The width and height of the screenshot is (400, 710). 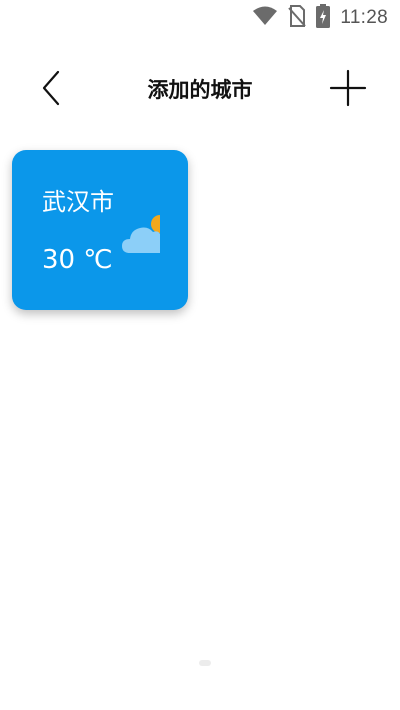 I want to click on status-icons: 11:28, so click(x=320, y=18).